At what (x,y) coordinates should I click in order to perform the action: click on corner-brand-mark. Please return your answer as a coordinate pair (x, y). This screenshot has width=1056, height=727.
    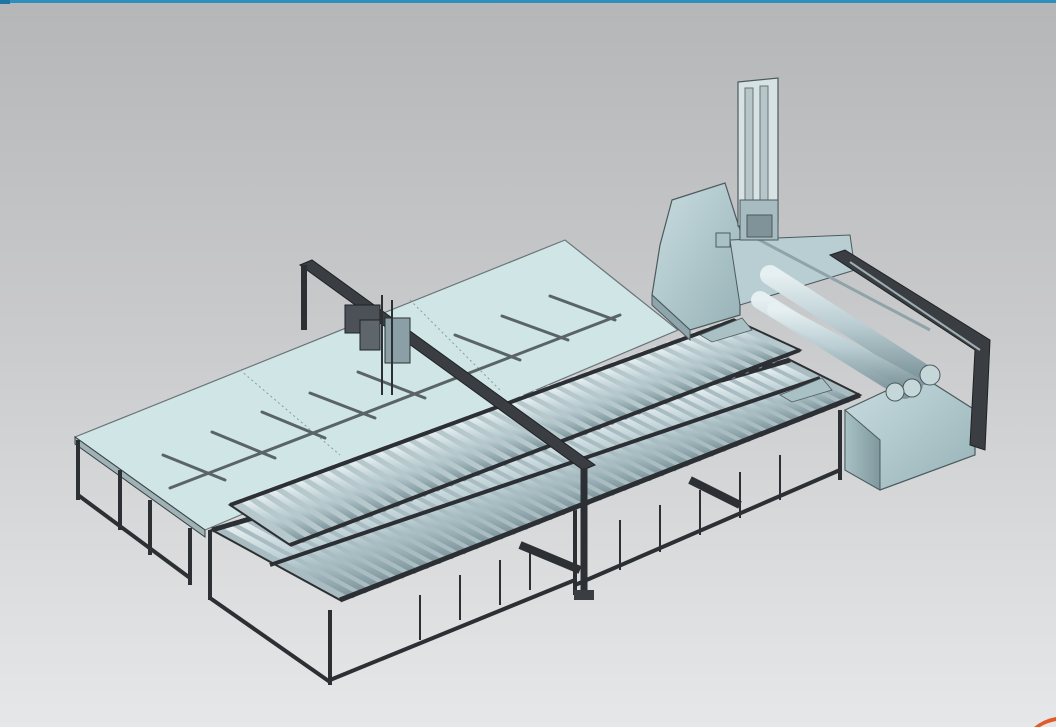
    Looking at the image, I should click on (1045, 722).